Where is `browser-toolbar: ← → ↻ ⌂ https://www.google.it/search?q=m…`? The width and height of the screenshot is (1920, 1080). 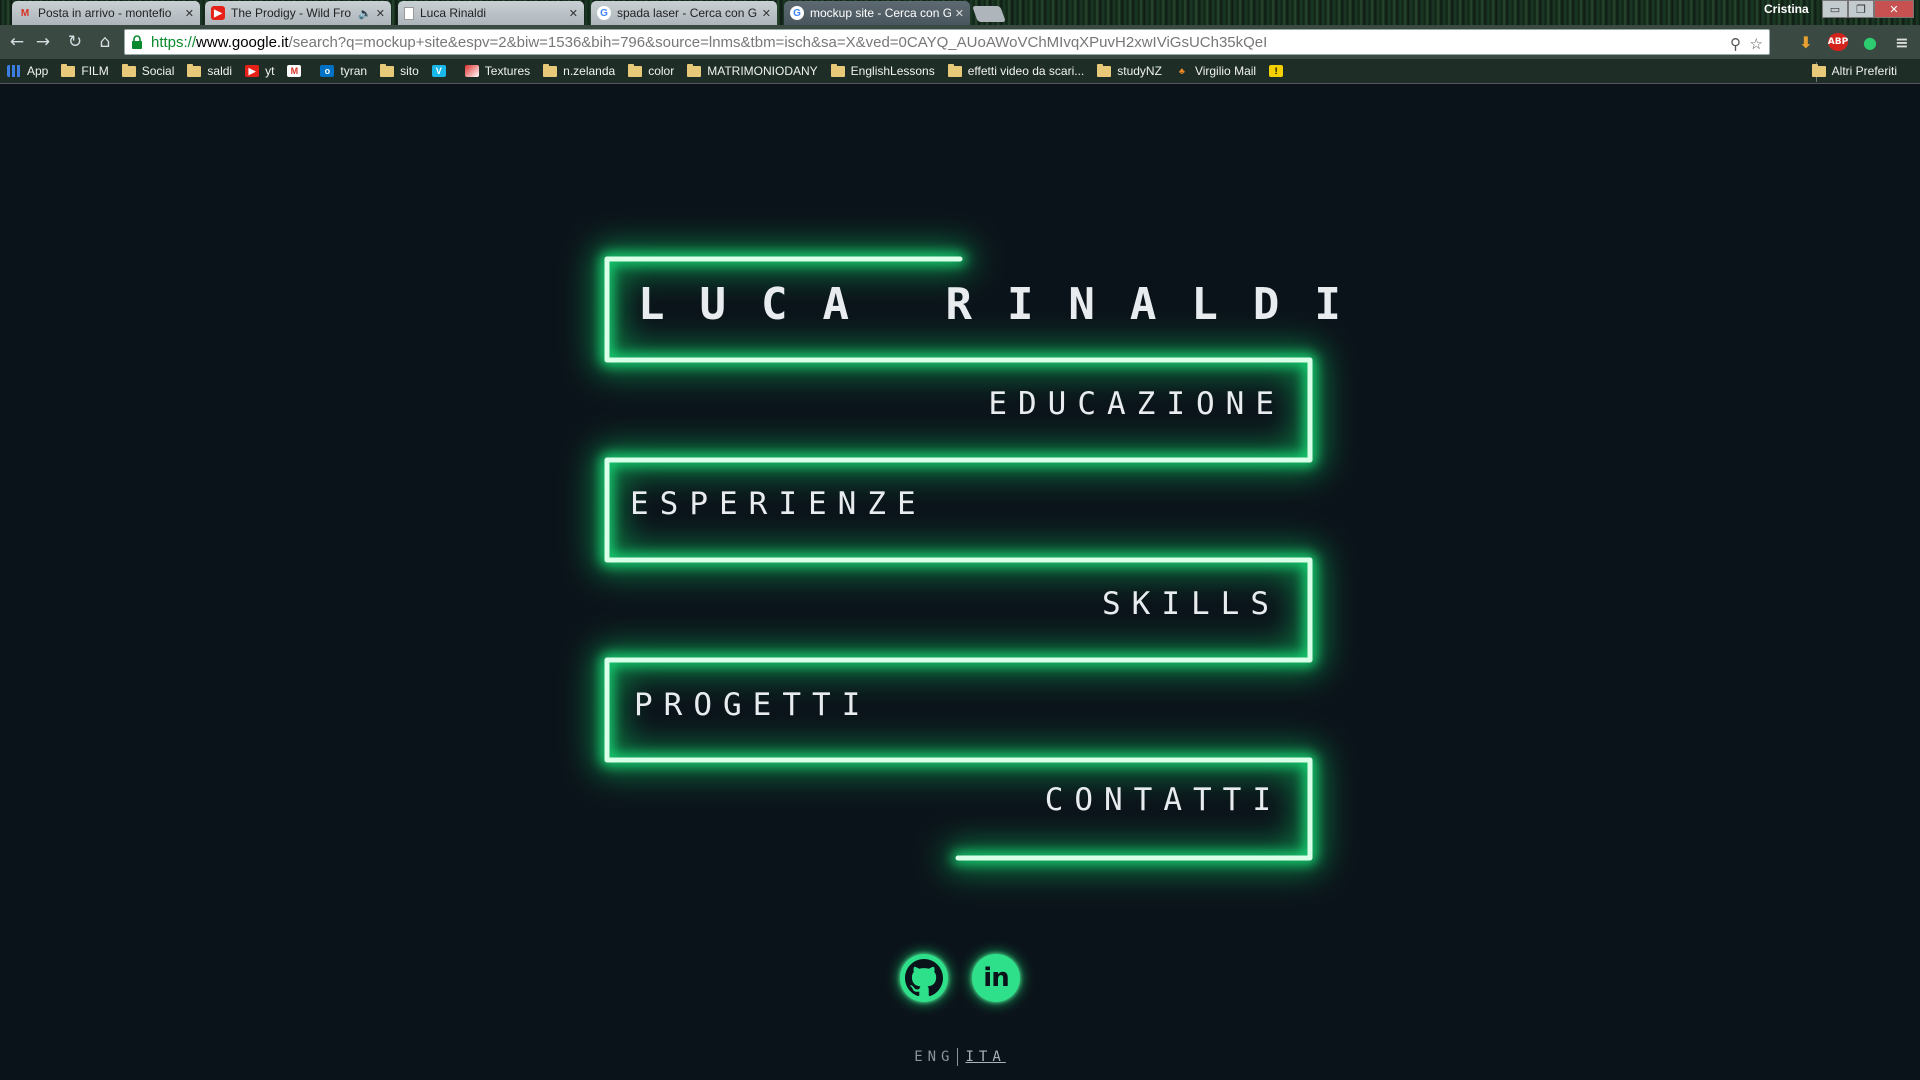
browser-toolbar: ← → ↻ ⌂ https://www.google.it/search?q=m… is located at coordinates (960, 42).